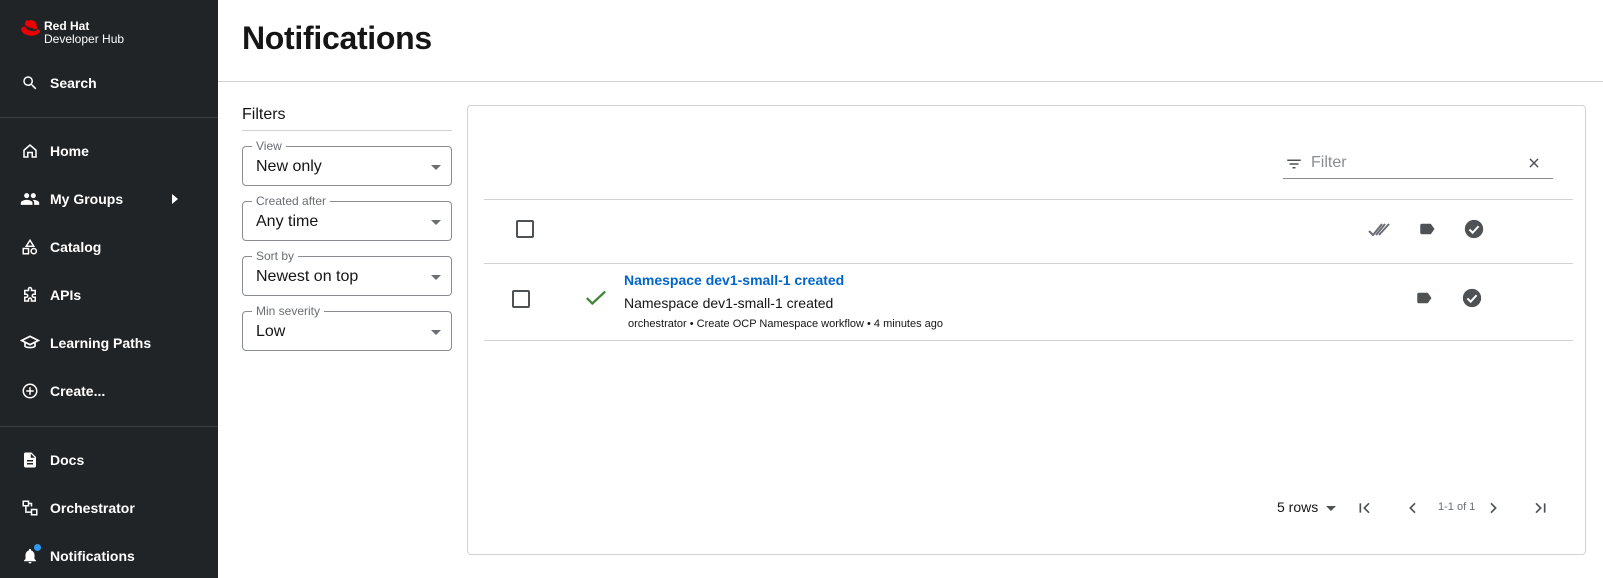  I want to click on min-severity-label: Min severity, so click(288, 311).